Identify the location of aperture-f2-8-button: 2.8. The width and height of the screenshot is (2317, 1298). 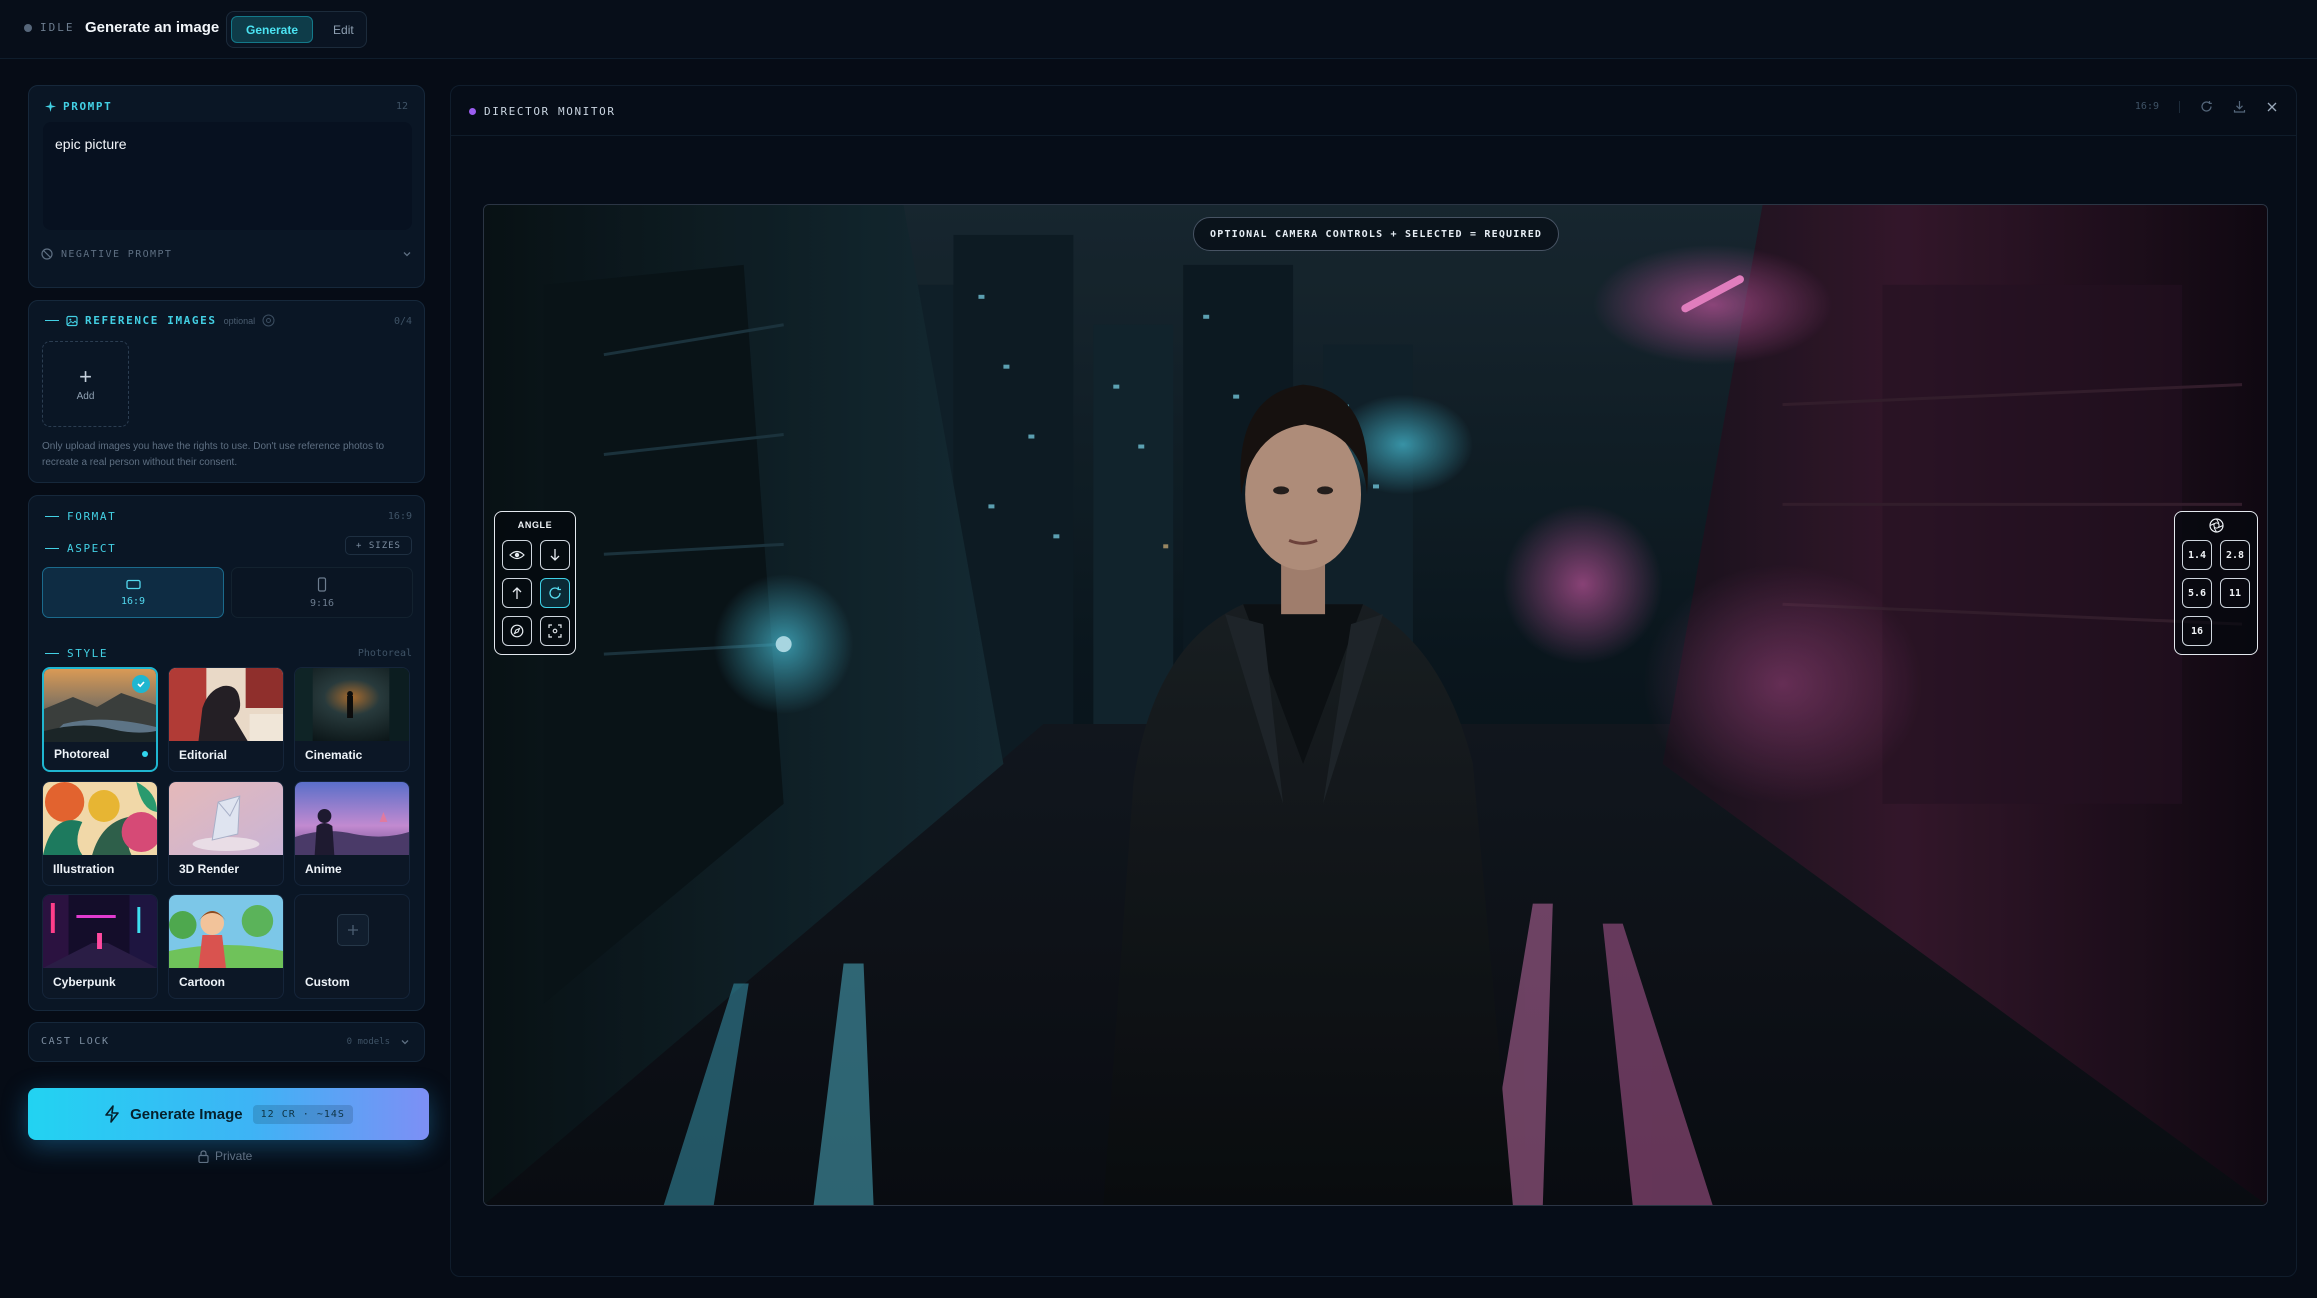
(2235, 555).